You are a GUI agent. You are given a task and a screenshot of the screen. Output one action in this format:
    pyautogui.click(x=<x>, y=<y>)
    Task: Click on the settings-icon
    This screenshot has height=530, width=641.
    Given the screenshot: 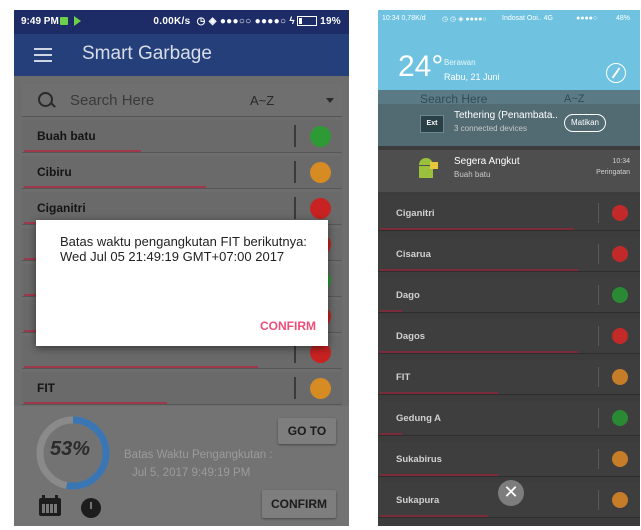 What is the action you would take?
    pyautogui.click(x=616, y=73)
    